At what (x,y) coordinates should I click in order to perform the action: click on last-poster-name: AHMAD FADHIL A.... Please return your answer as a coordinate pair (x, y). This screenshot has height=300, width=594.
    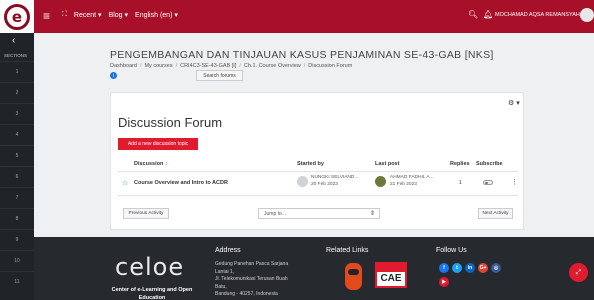
    Looking at the image, I should click on (412, 177).